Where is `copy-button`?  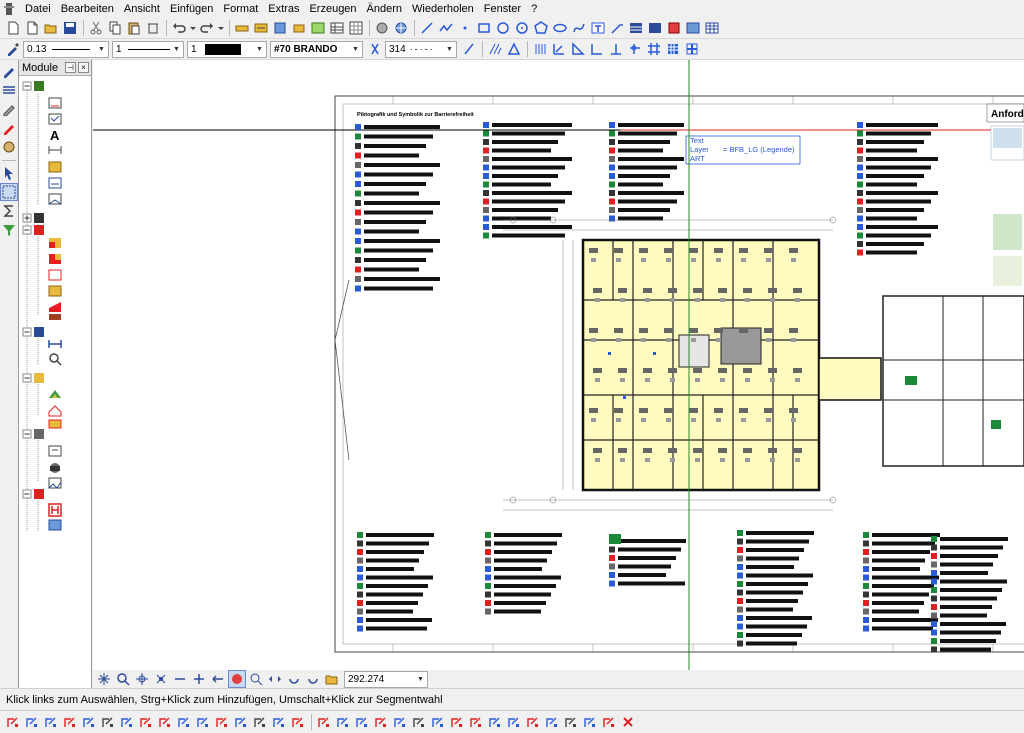
copy-button is located at coordinates (222, 722).